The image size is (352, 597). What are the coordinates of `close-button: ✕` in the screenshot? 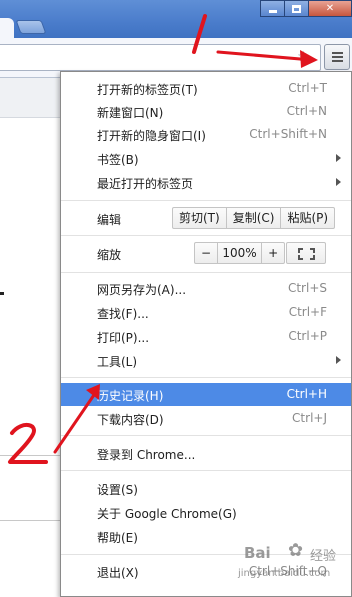 It's located at (330, 8).